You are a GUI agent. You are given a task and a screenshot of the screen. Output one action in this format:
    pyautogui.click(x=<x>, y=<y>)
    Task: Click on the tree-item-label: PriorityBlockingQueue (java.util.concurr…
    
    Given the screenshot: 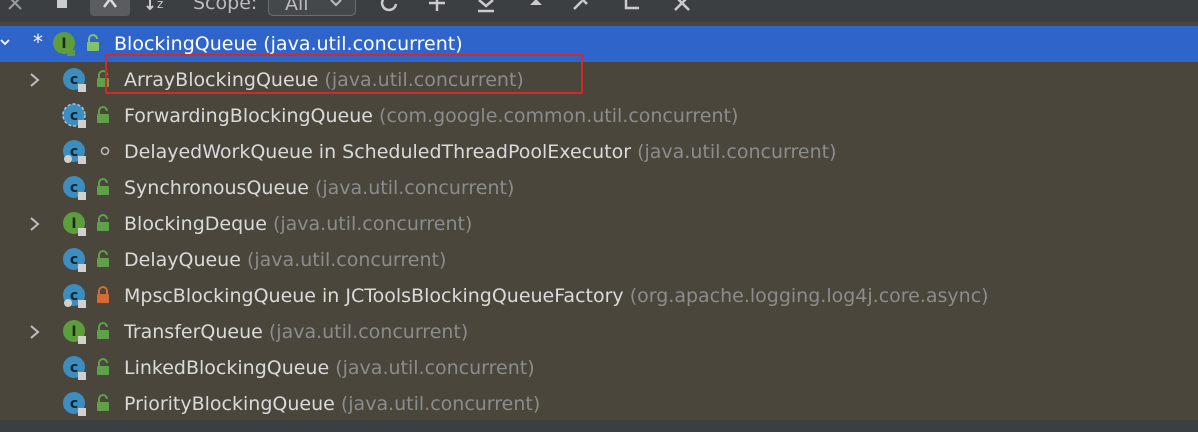 What is the action you would take?
    pyautogui.click(x=332, y=404)
    